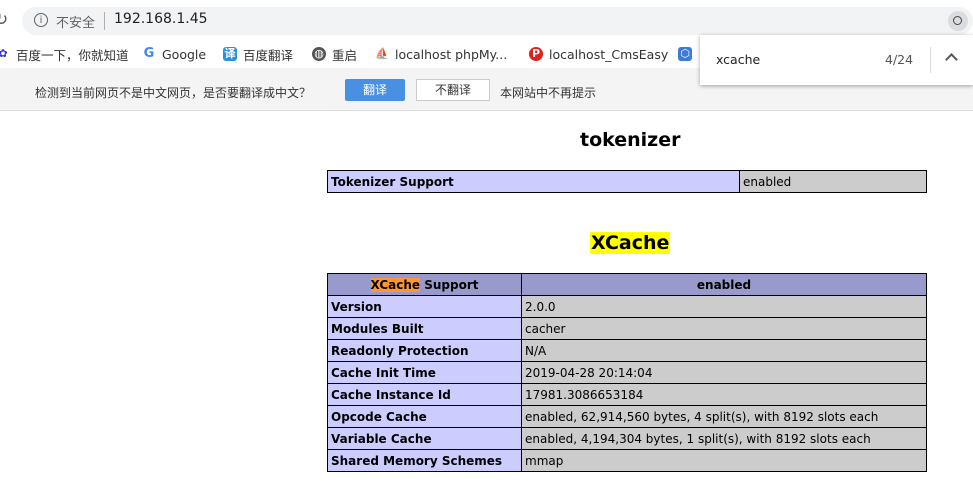 This screenshot has height=495, width=973. Describe the element at coordinates (424, 416) in the screenshot. I see `table-key: Opcode Cache` at that location.